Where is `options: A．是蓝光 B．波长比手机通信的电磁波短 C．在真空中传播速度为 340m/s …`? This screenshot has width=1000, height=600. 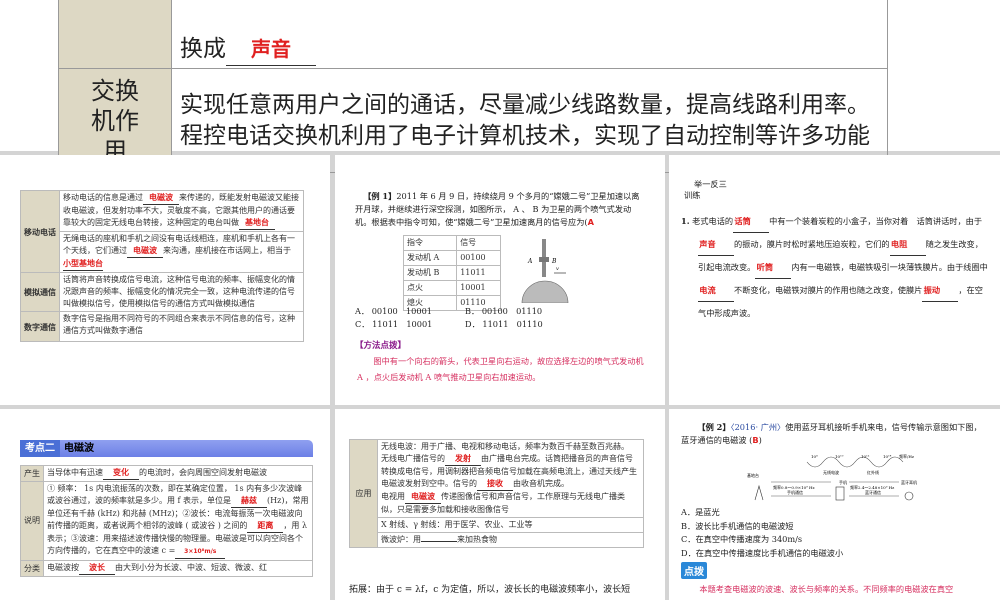
options: A．是蓝光 B．波长比手机通信的电磁波短 C．在真空中传播速度为 340m/s … is located at coordinates (762, 533).